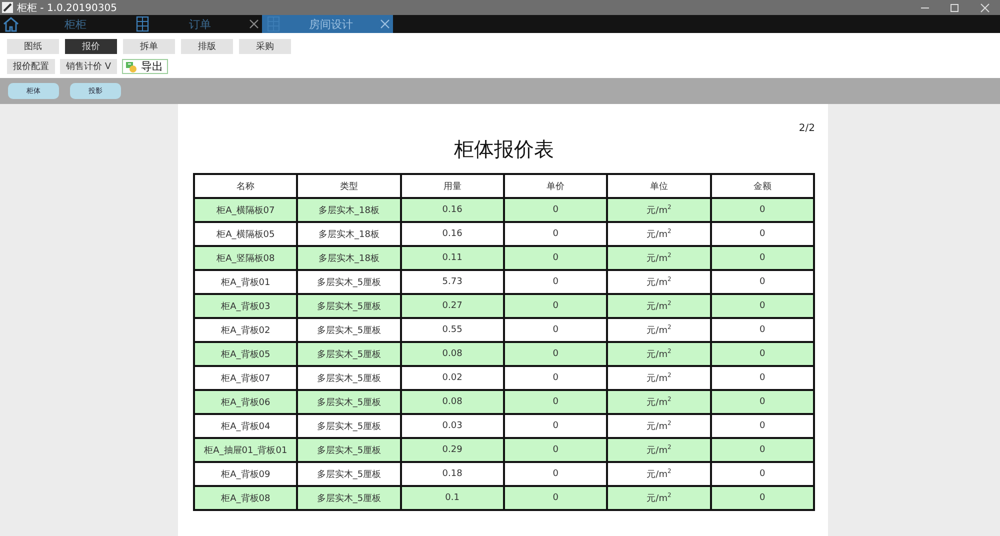 The height and width of the screenshot is (536, 1000). Describe the element at coordinates (556, 186) in the screenshot. I see `column-header: 单价` at that location.